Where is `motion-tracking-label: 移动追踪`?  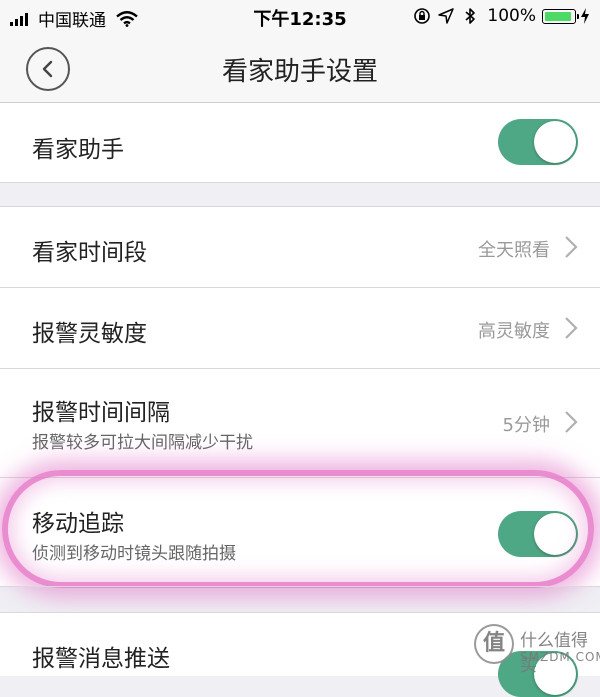 motion-tracking-label: 移动追踪 is located at coordinates (78, 524).